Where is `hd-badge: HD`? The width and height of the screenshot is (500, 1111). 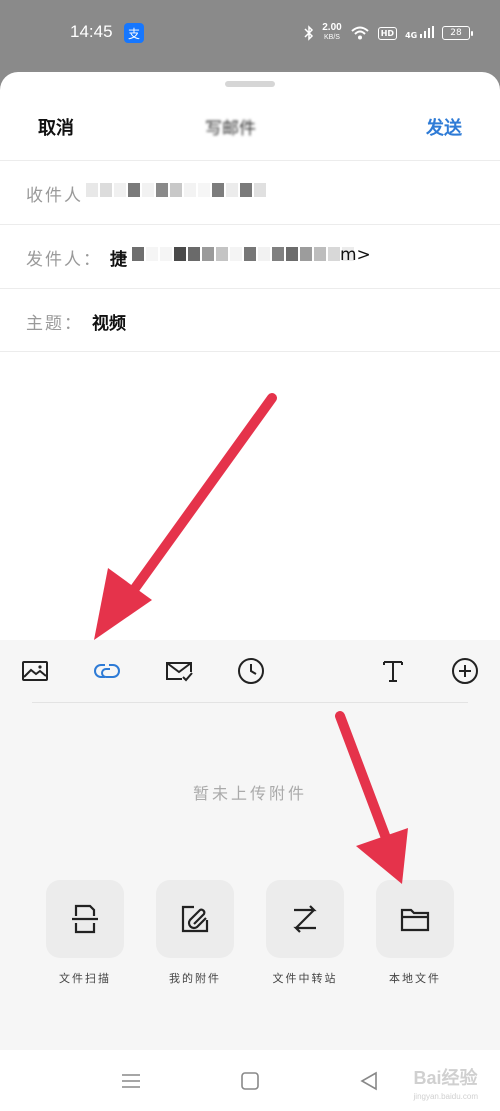
hd-badge: HD is located at coordinates (387, 33).